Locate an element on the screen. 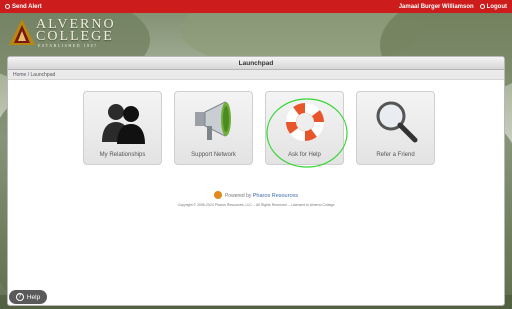  send-alert-label: Send Alert is located at coordinates (27, 6).